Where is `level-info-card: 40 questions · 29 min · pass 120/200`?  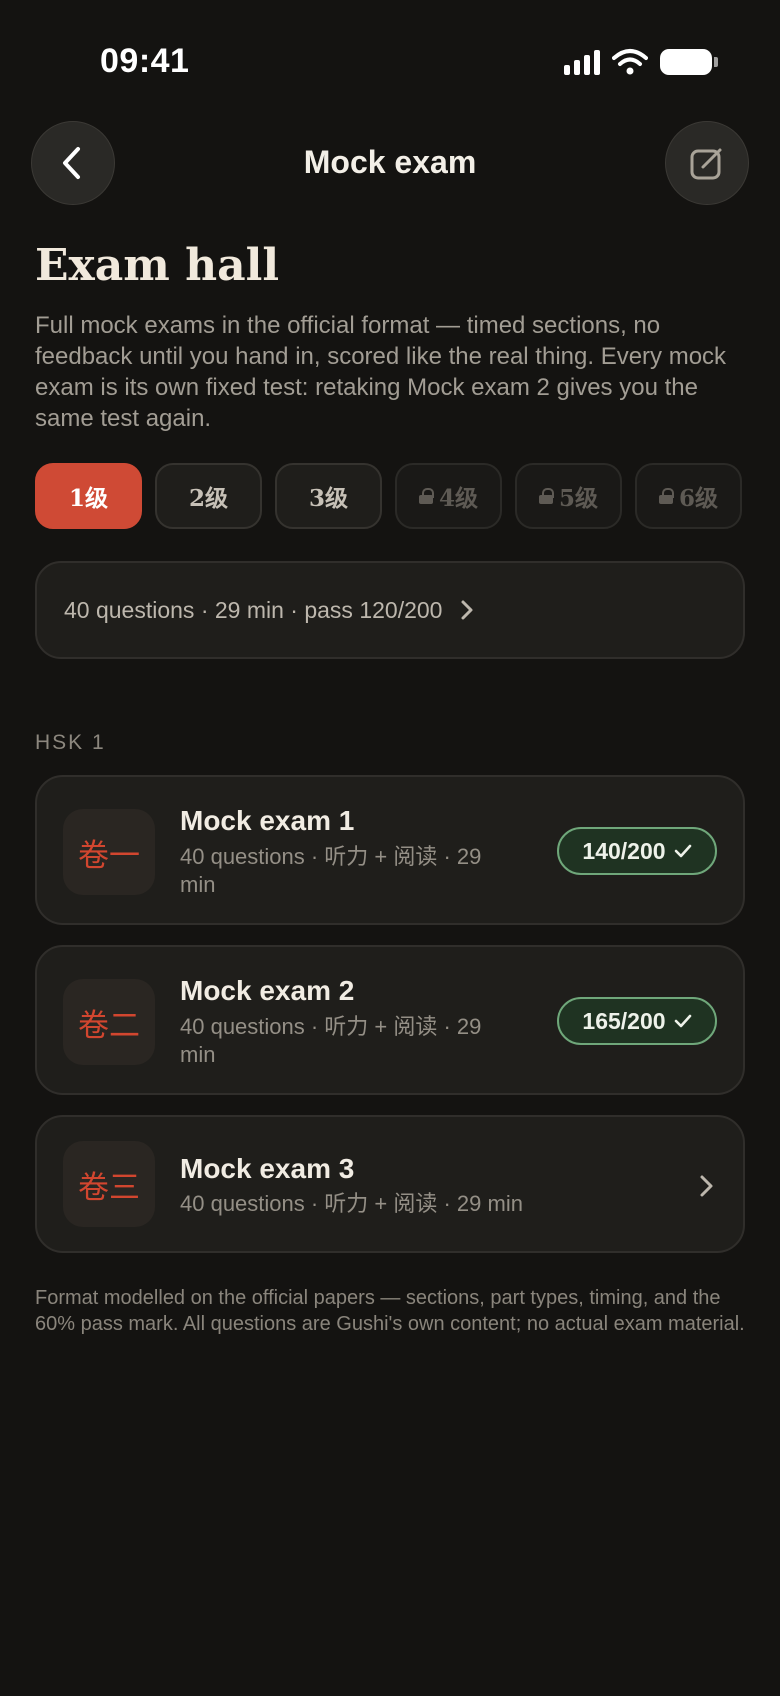 level-info-card: 40 questions · 29 min · pass 120/200 is located at coordinates (390, 610).